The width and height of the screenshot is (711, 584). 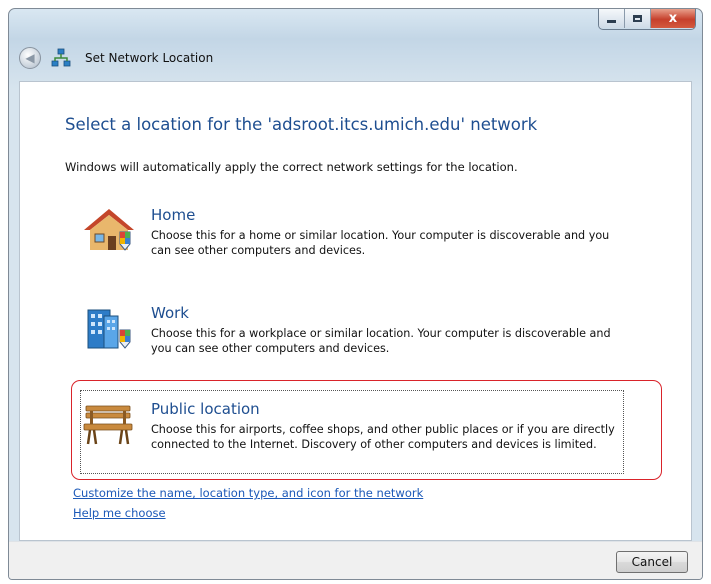 I want to click on house-icon, so click(x=109, y=230).